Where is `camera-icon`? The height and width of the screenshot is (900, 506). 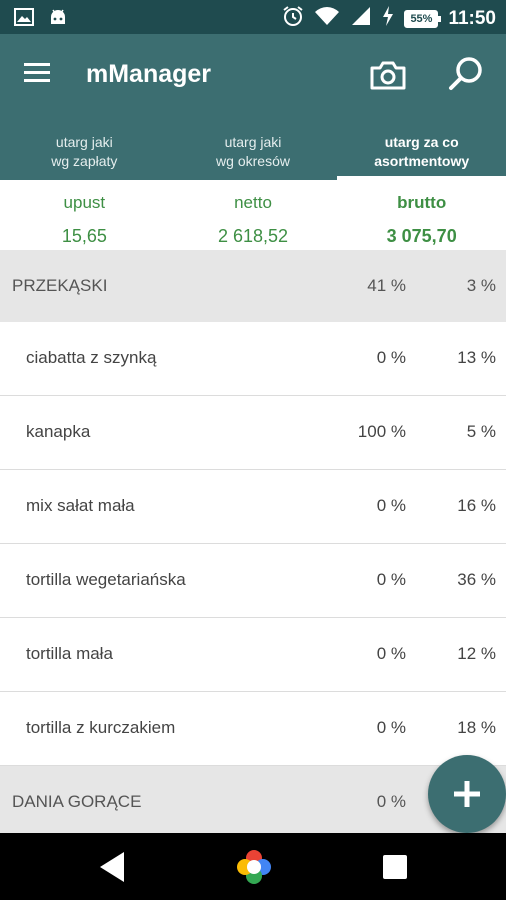 camera-icon is located at coordinates (388, 75).